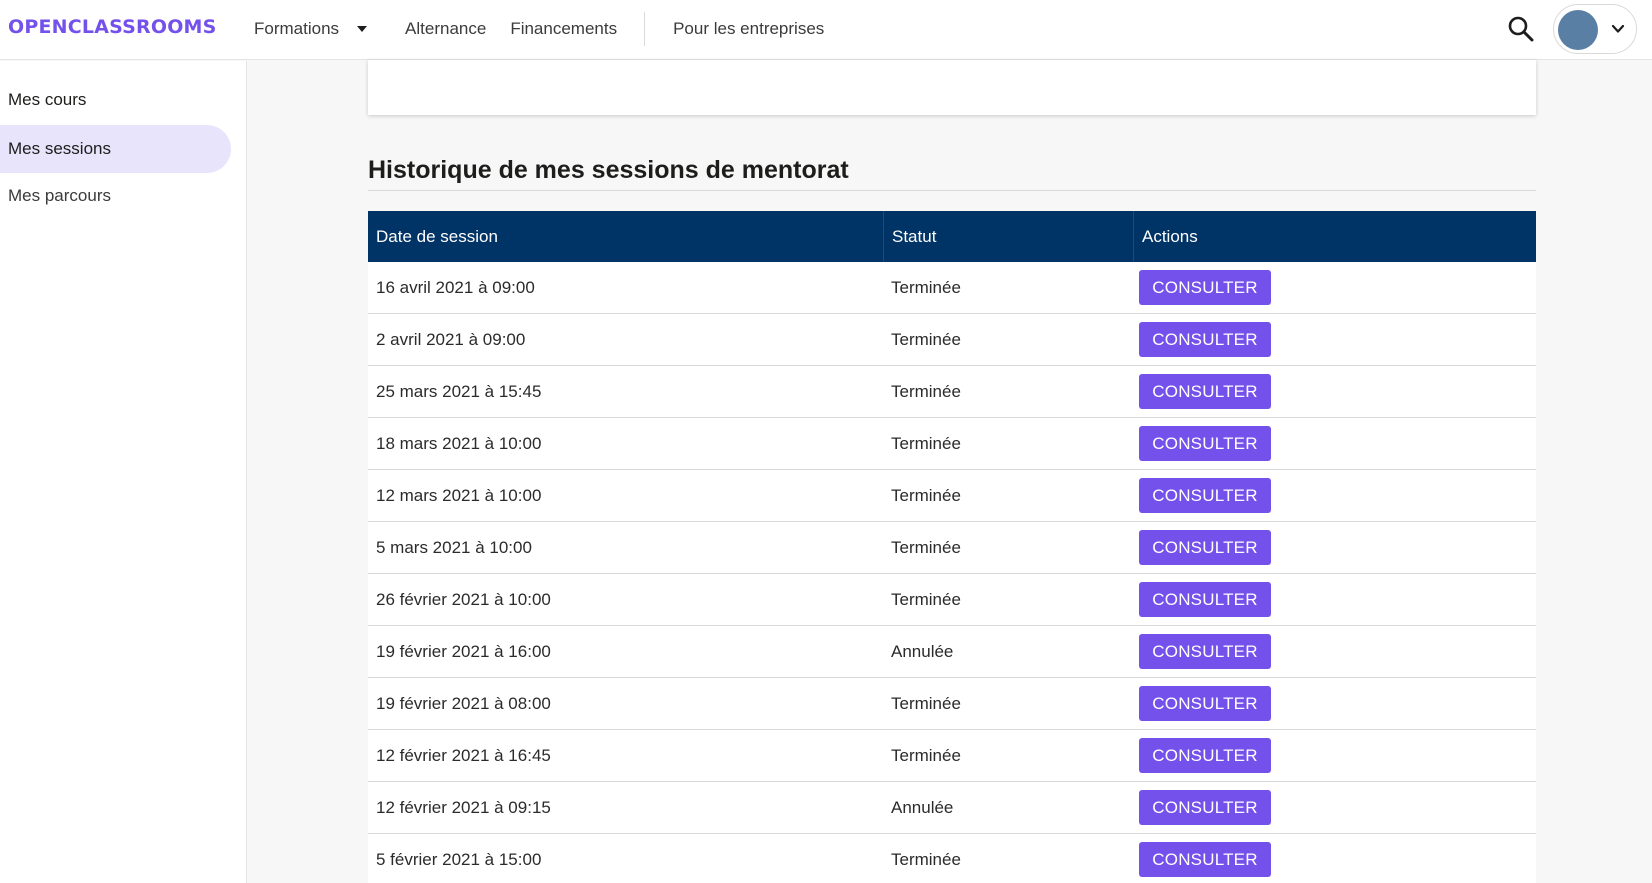 This screenshot has height=883, width=1652. I want to click on avatar, so click(1578, 30).